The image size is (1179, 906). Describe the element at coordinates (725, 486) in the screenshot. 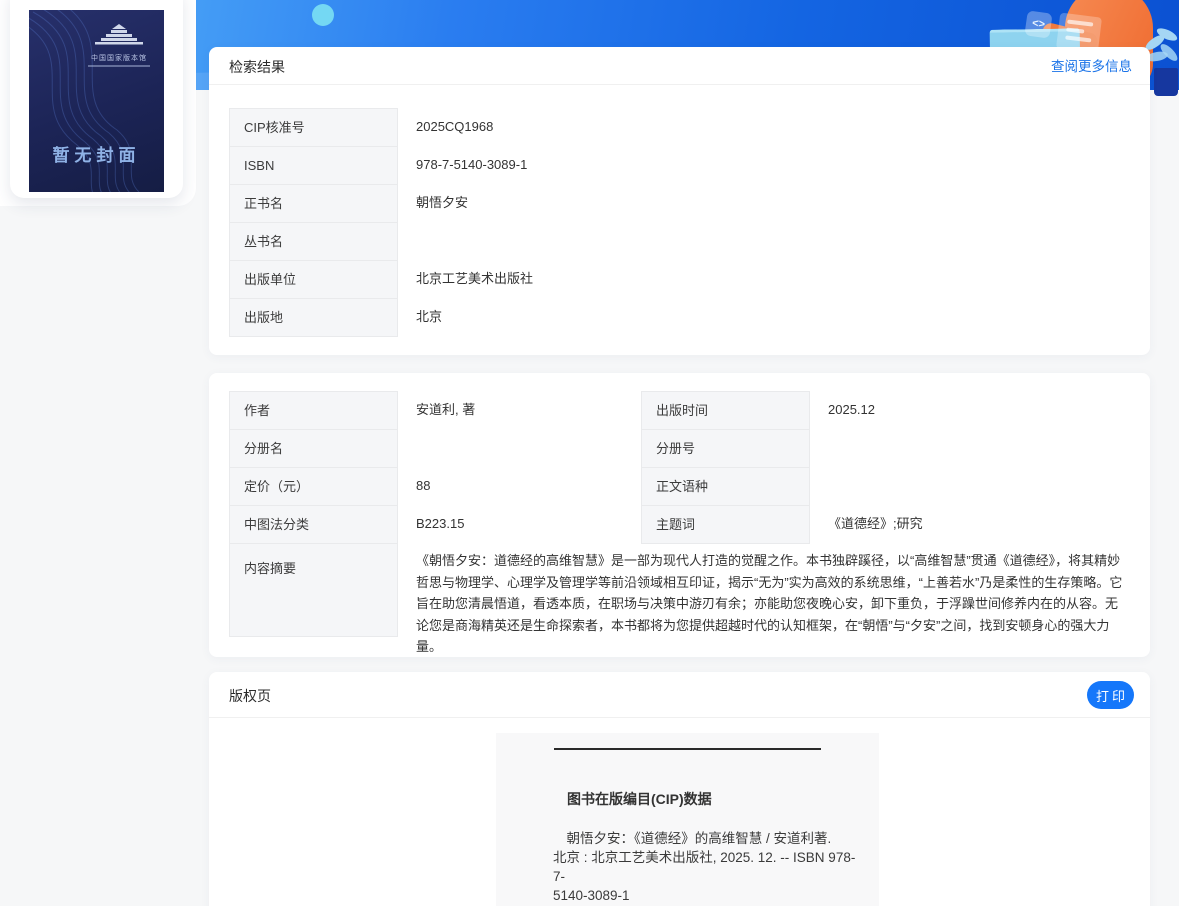

I see `row-label: 正文语种` at that location.